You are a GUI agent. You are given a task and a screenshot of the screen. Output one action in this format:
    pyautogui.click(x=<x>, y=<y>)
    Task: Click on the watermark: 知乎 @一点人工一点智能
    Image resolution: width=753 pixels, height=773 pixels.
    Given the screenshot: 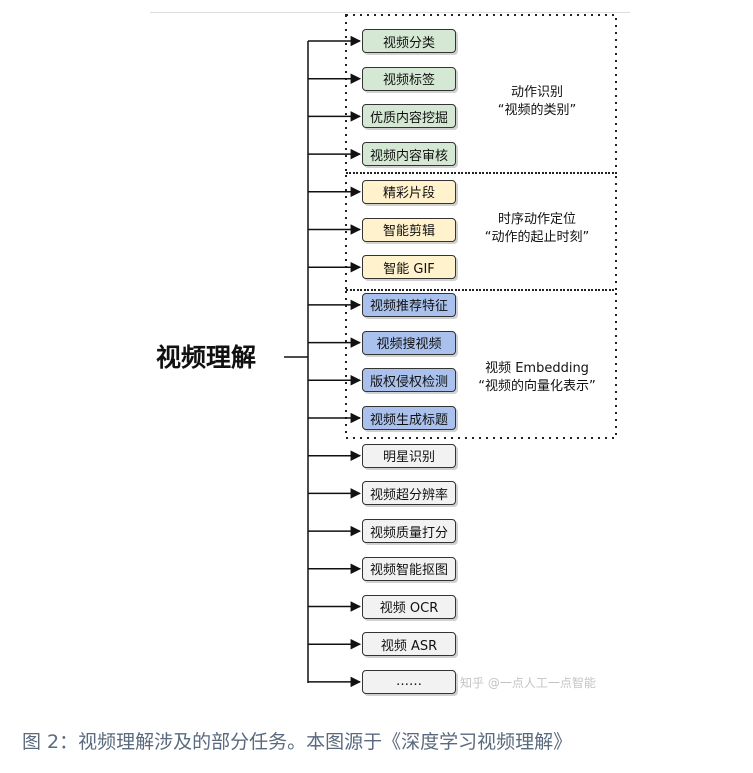 What is the action you would take?
    pyautogui.click(x=528, y=683)
    